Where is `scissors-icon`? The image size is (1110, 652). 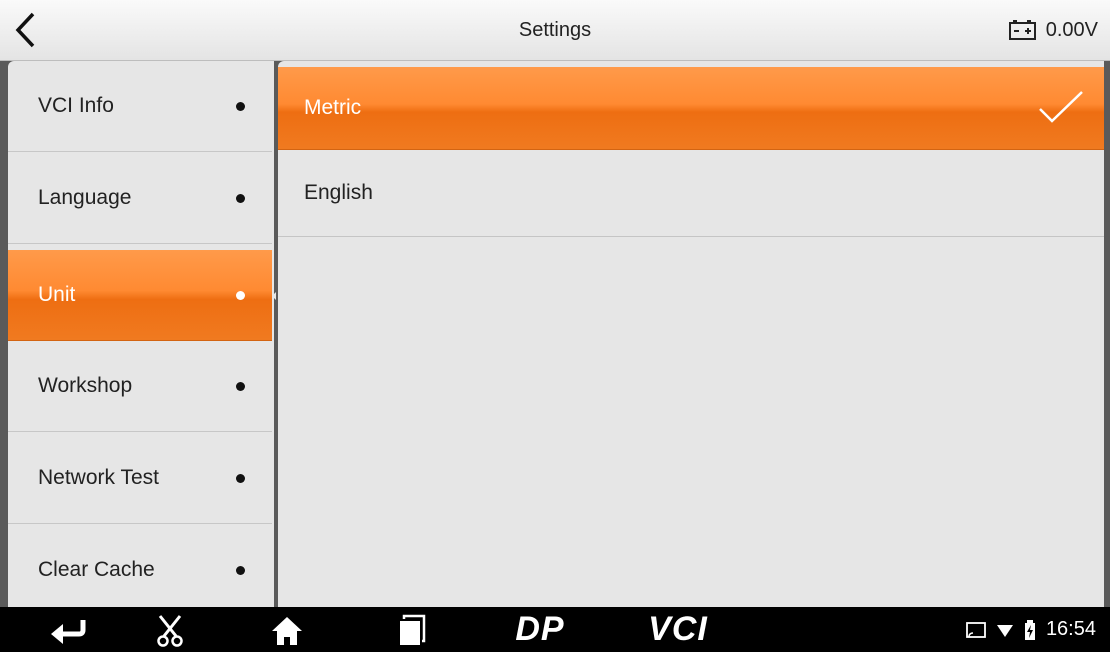
scissors-icon is located at coordinates (170, 630).